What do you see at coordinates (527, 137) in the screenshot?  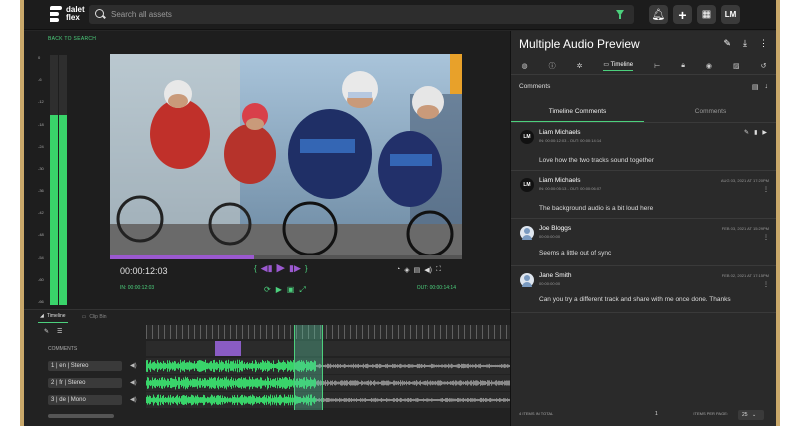 I see `avatar: LM` at bounding box center [527, 137].